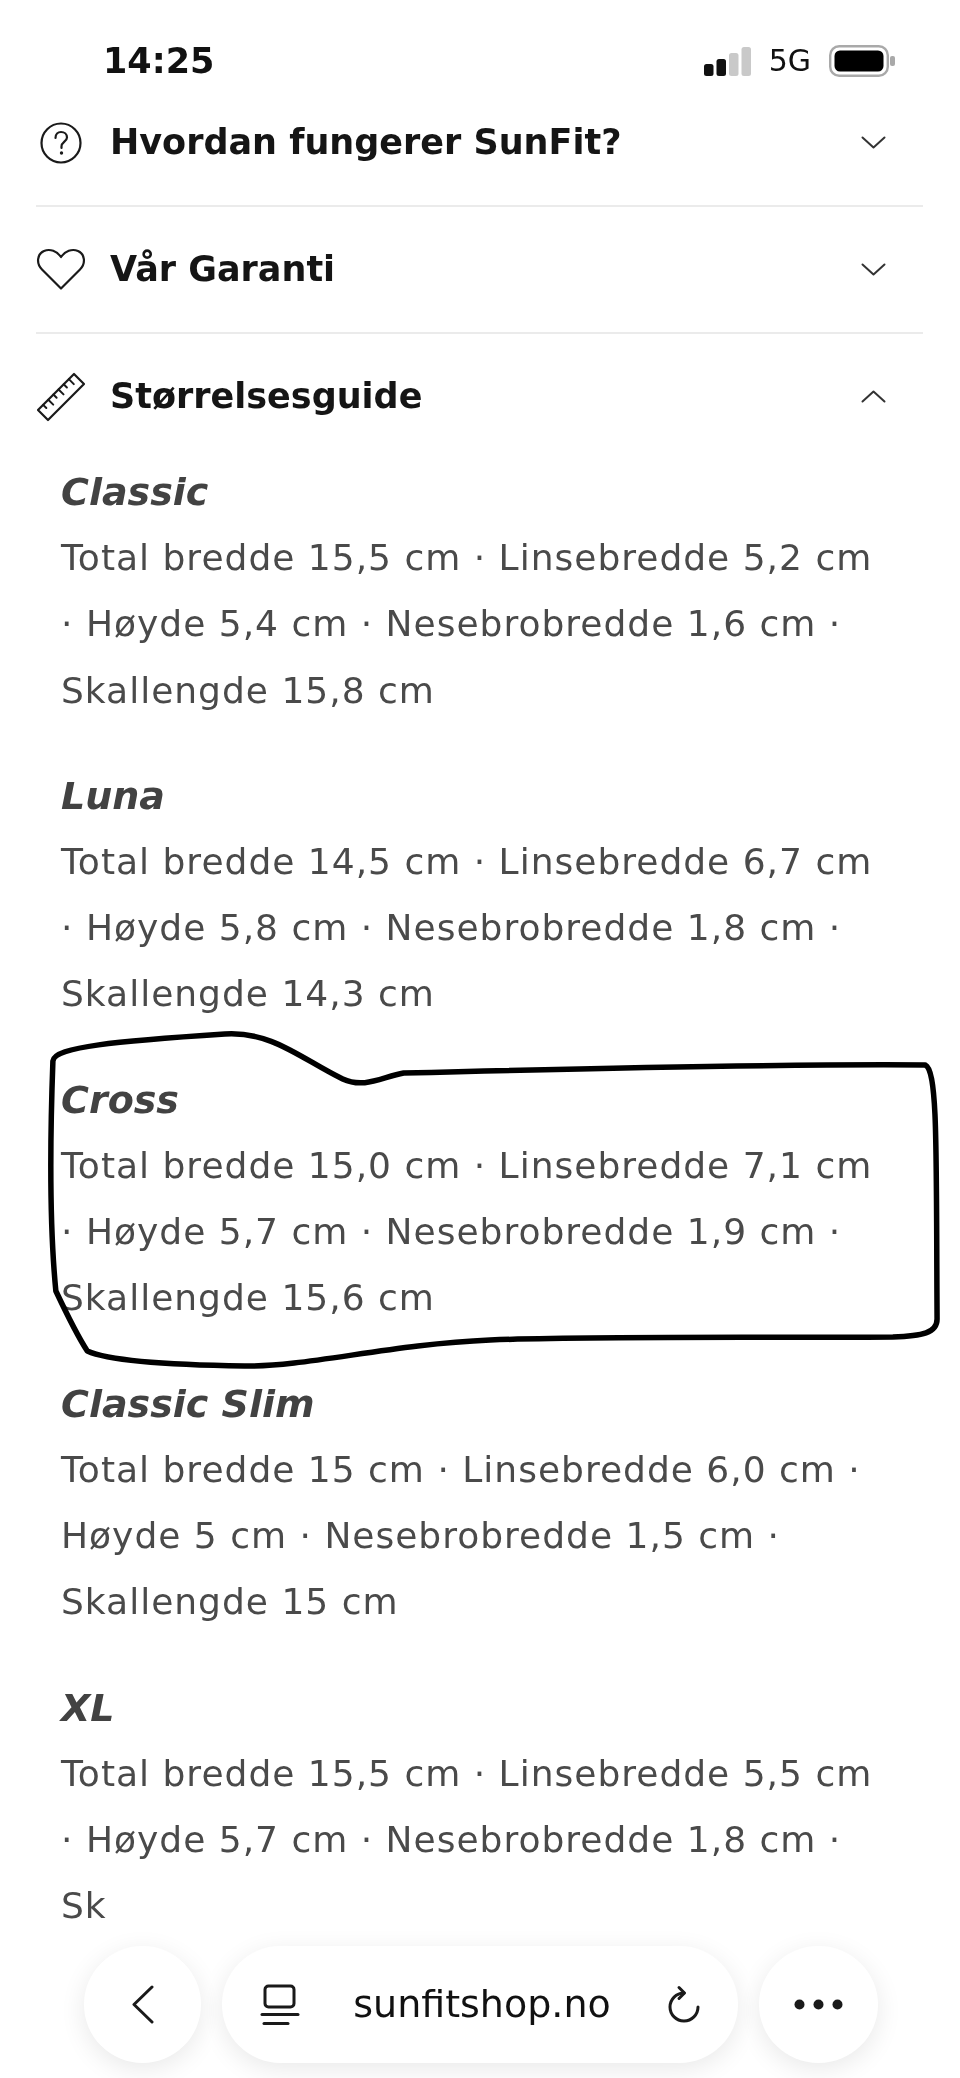  I want to click on model-name: Luna, so click(113, 796).